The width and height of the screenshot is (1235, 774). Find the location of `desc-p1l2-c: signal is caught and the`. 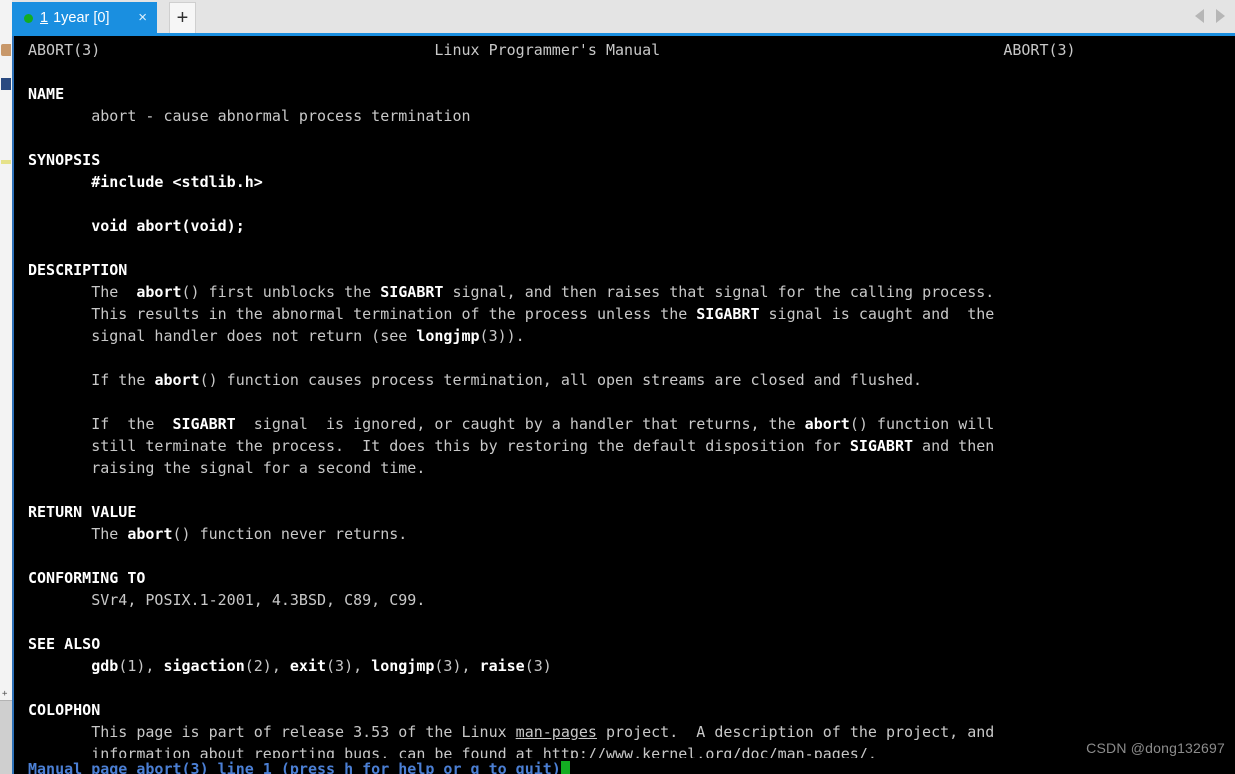

desc-p1l2-c: signal is caught and the is located at coordinates (877, 314).